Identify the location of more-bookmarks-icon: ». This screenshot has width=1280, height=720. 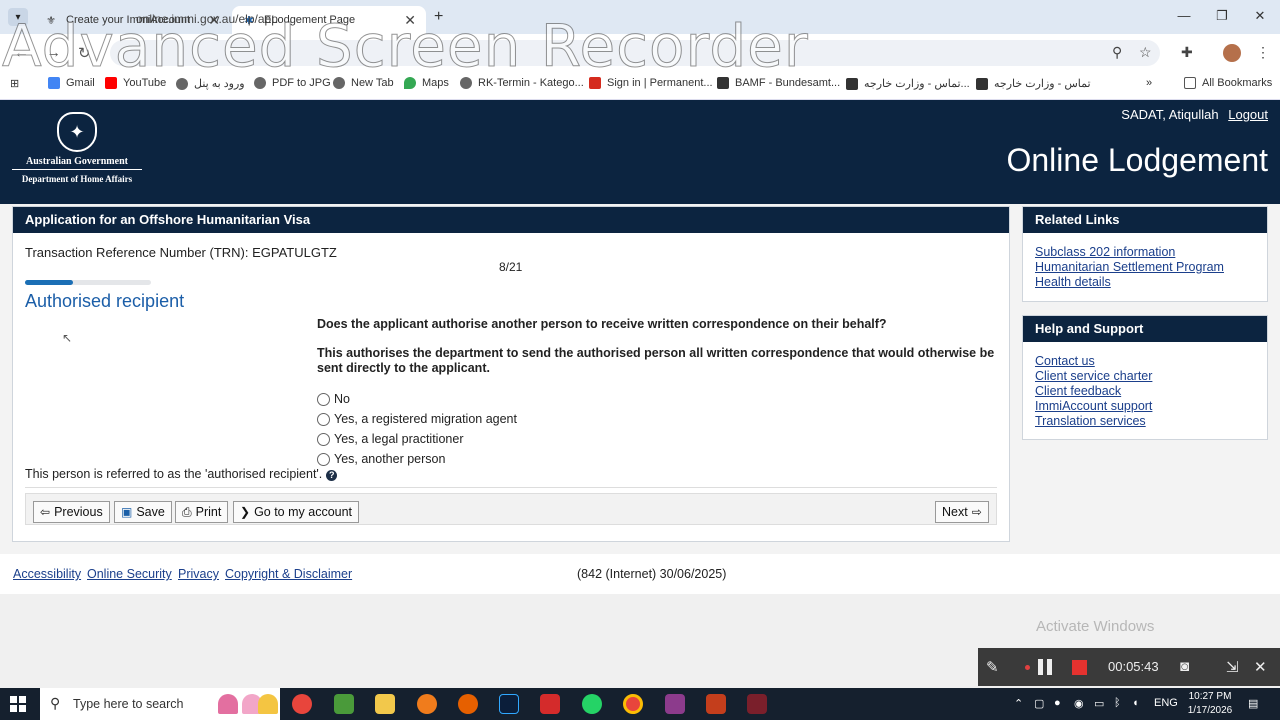
(1149, 83).